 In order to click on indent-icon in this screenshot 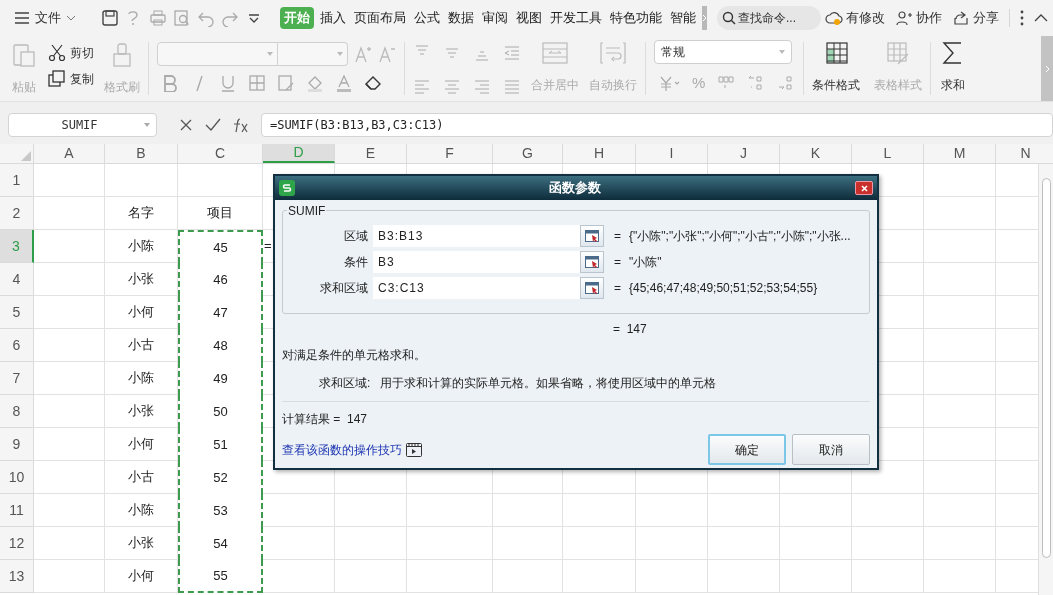, I will do `click(512, 53)`.